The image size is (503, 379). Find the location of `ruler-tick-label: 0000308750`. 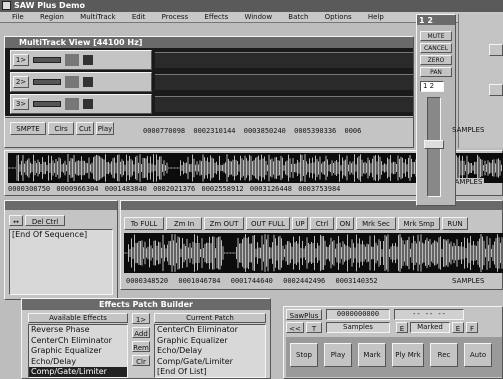

ruler-tick-label: 0000308750 is located at coordinates (29, 189).